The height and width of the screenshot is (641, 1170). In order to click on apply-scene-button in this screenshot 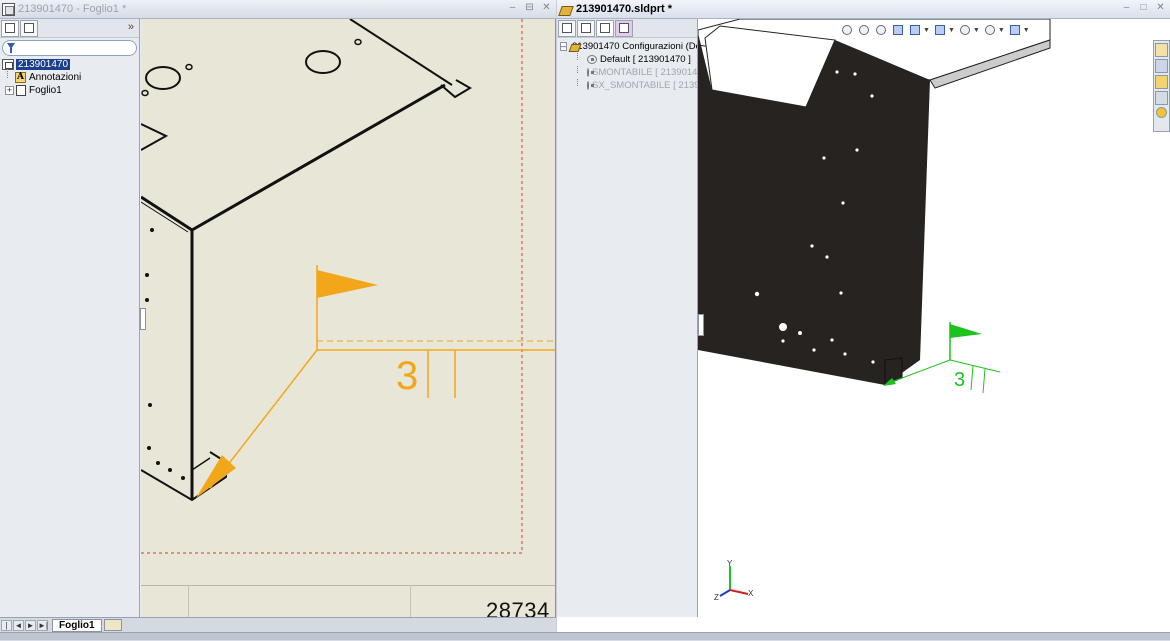, I will do `click(990, 30)`.